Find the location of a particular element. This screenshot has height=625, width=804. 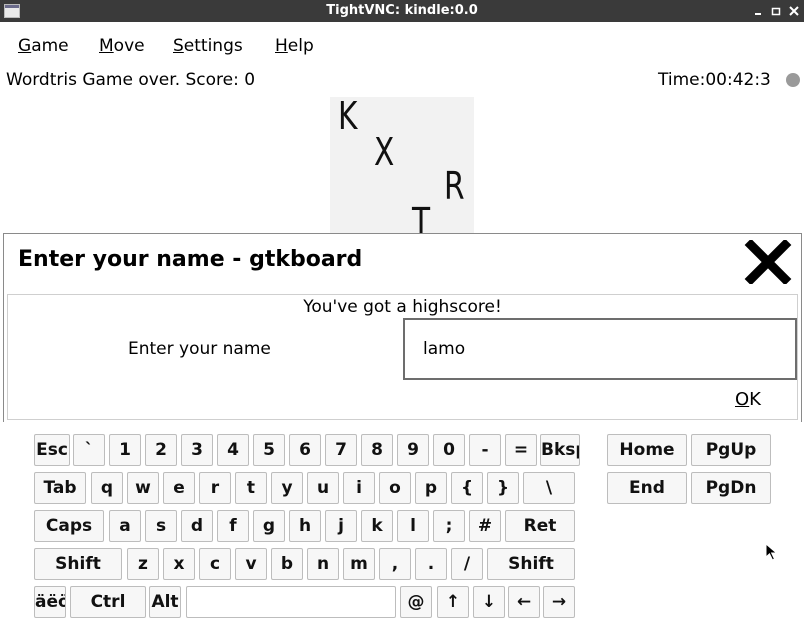

key-m: m is located at coordinates (359, 564).